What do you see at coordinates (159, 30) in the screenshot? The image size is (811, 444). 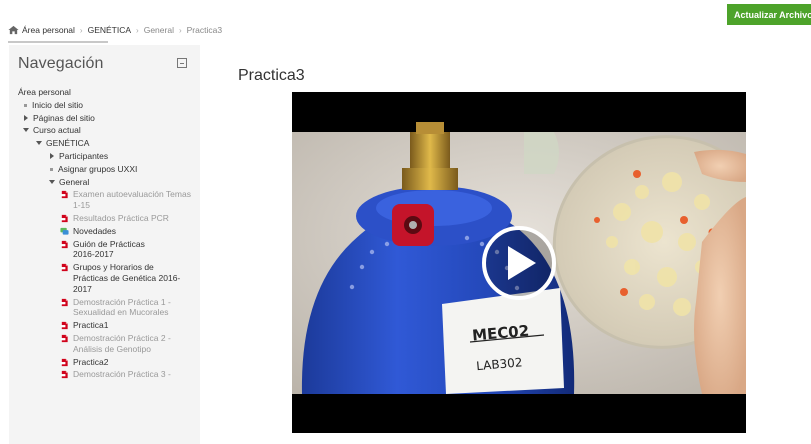 I see `breadcrumb-item-section: General` at bounding box center [159, 30].